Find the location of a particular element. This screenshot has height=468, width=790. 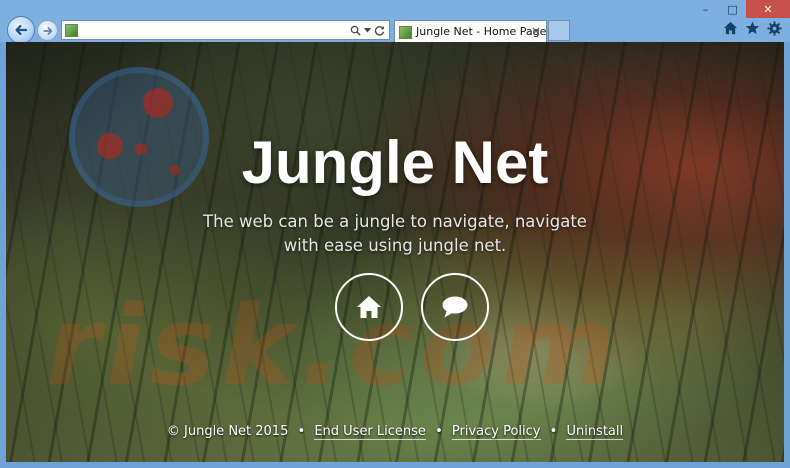

magnifier-icon is located at coordinates (355, 30).